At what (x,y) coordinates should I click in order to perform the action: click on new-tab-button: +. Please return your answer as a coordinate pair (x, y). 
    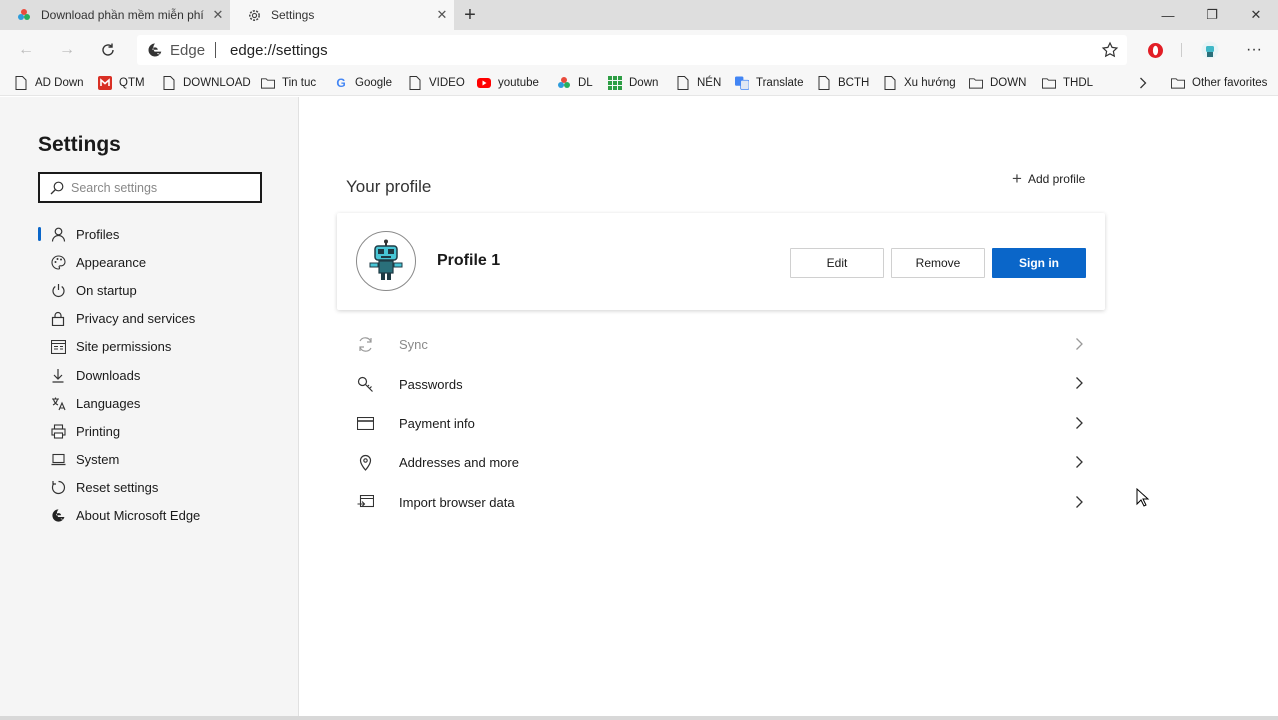
    Looking at the image, I should click on (470, 15).